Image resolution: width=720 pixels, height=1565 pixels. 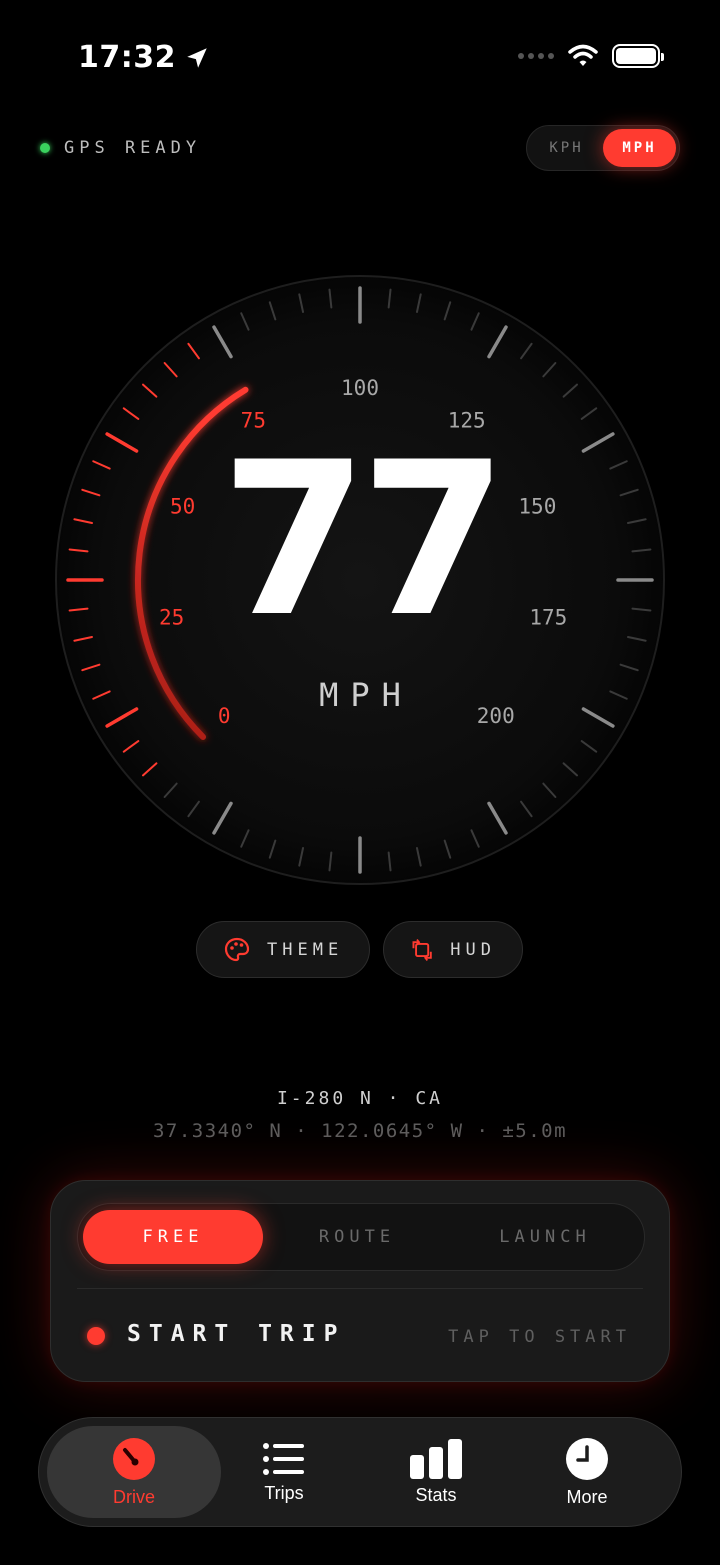 What do you see at coordinates (545, 1237) in the screenshot?
I see `mode-launch: LAUNCH` at bounding box center [545, 1237].